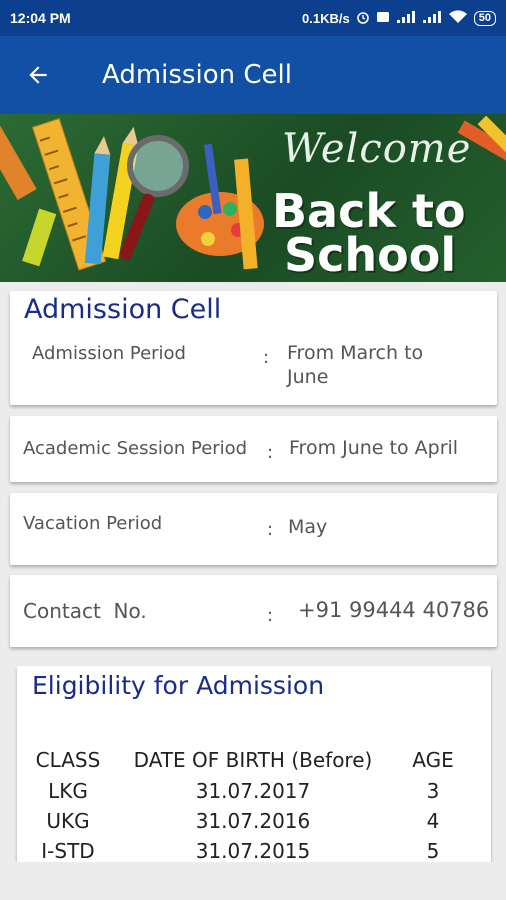  Describe the element at coordinates (308, 527) in the screenshot. I see `vacation-period-value: May` at that location.